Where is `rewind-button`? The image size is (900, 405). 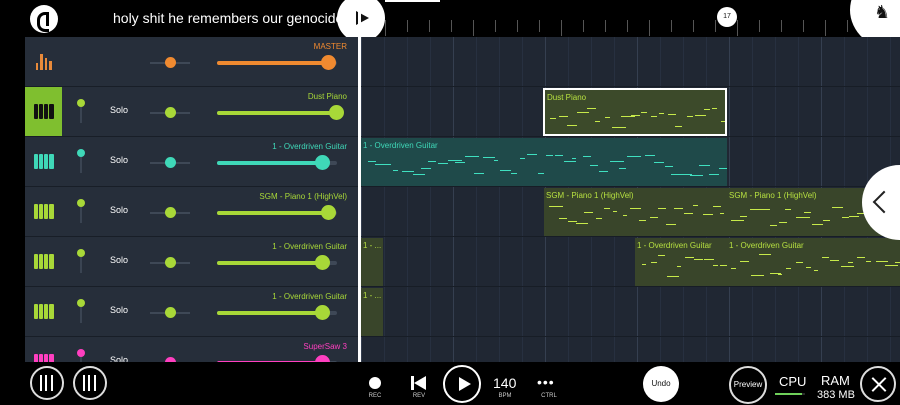
rewind-button is located at coordinates (419, 383).